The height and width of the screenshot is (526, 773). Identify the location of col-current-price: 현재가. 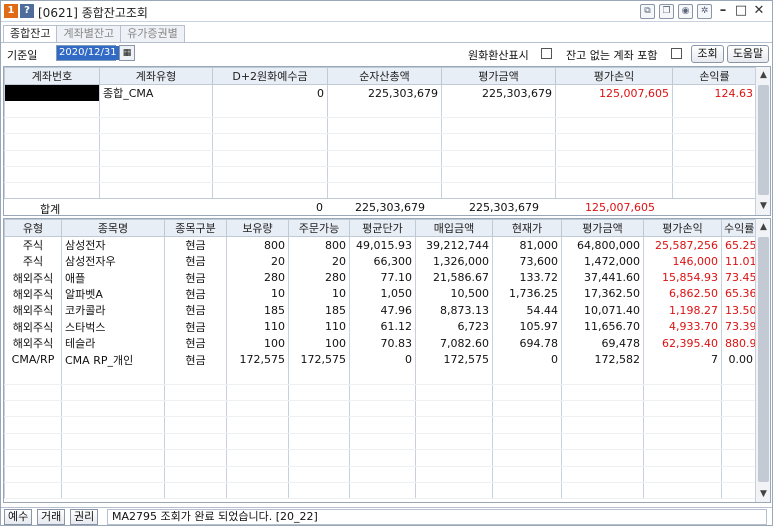
(527, 228).